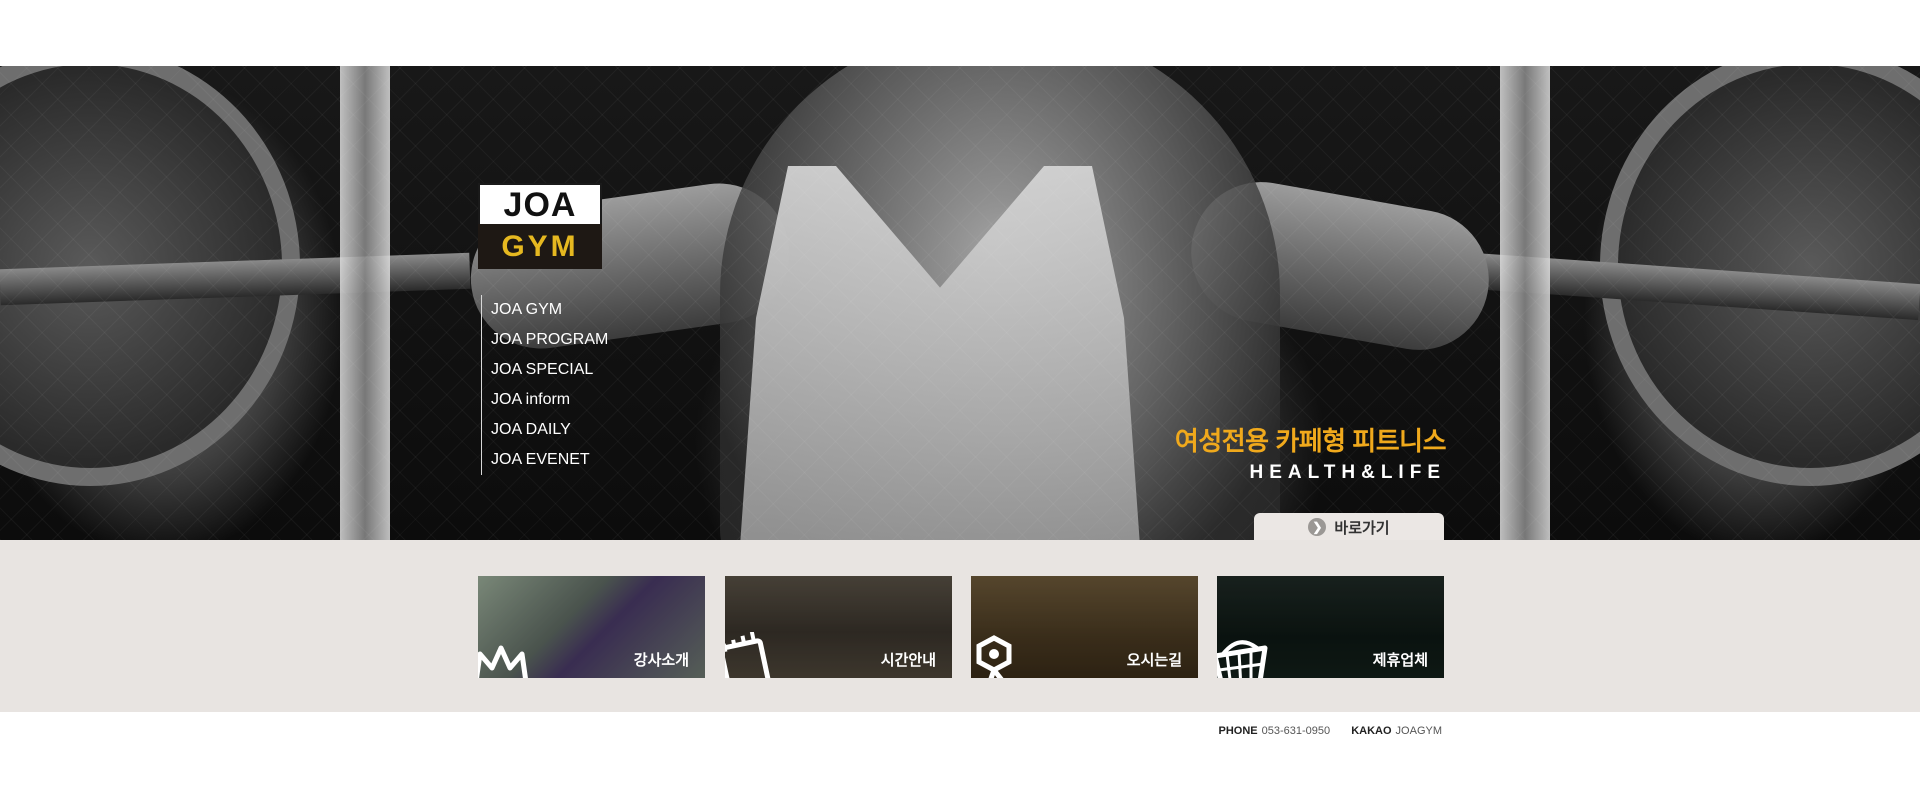  I want to click on kakao-label: KAKAO, so click(1371, 731).